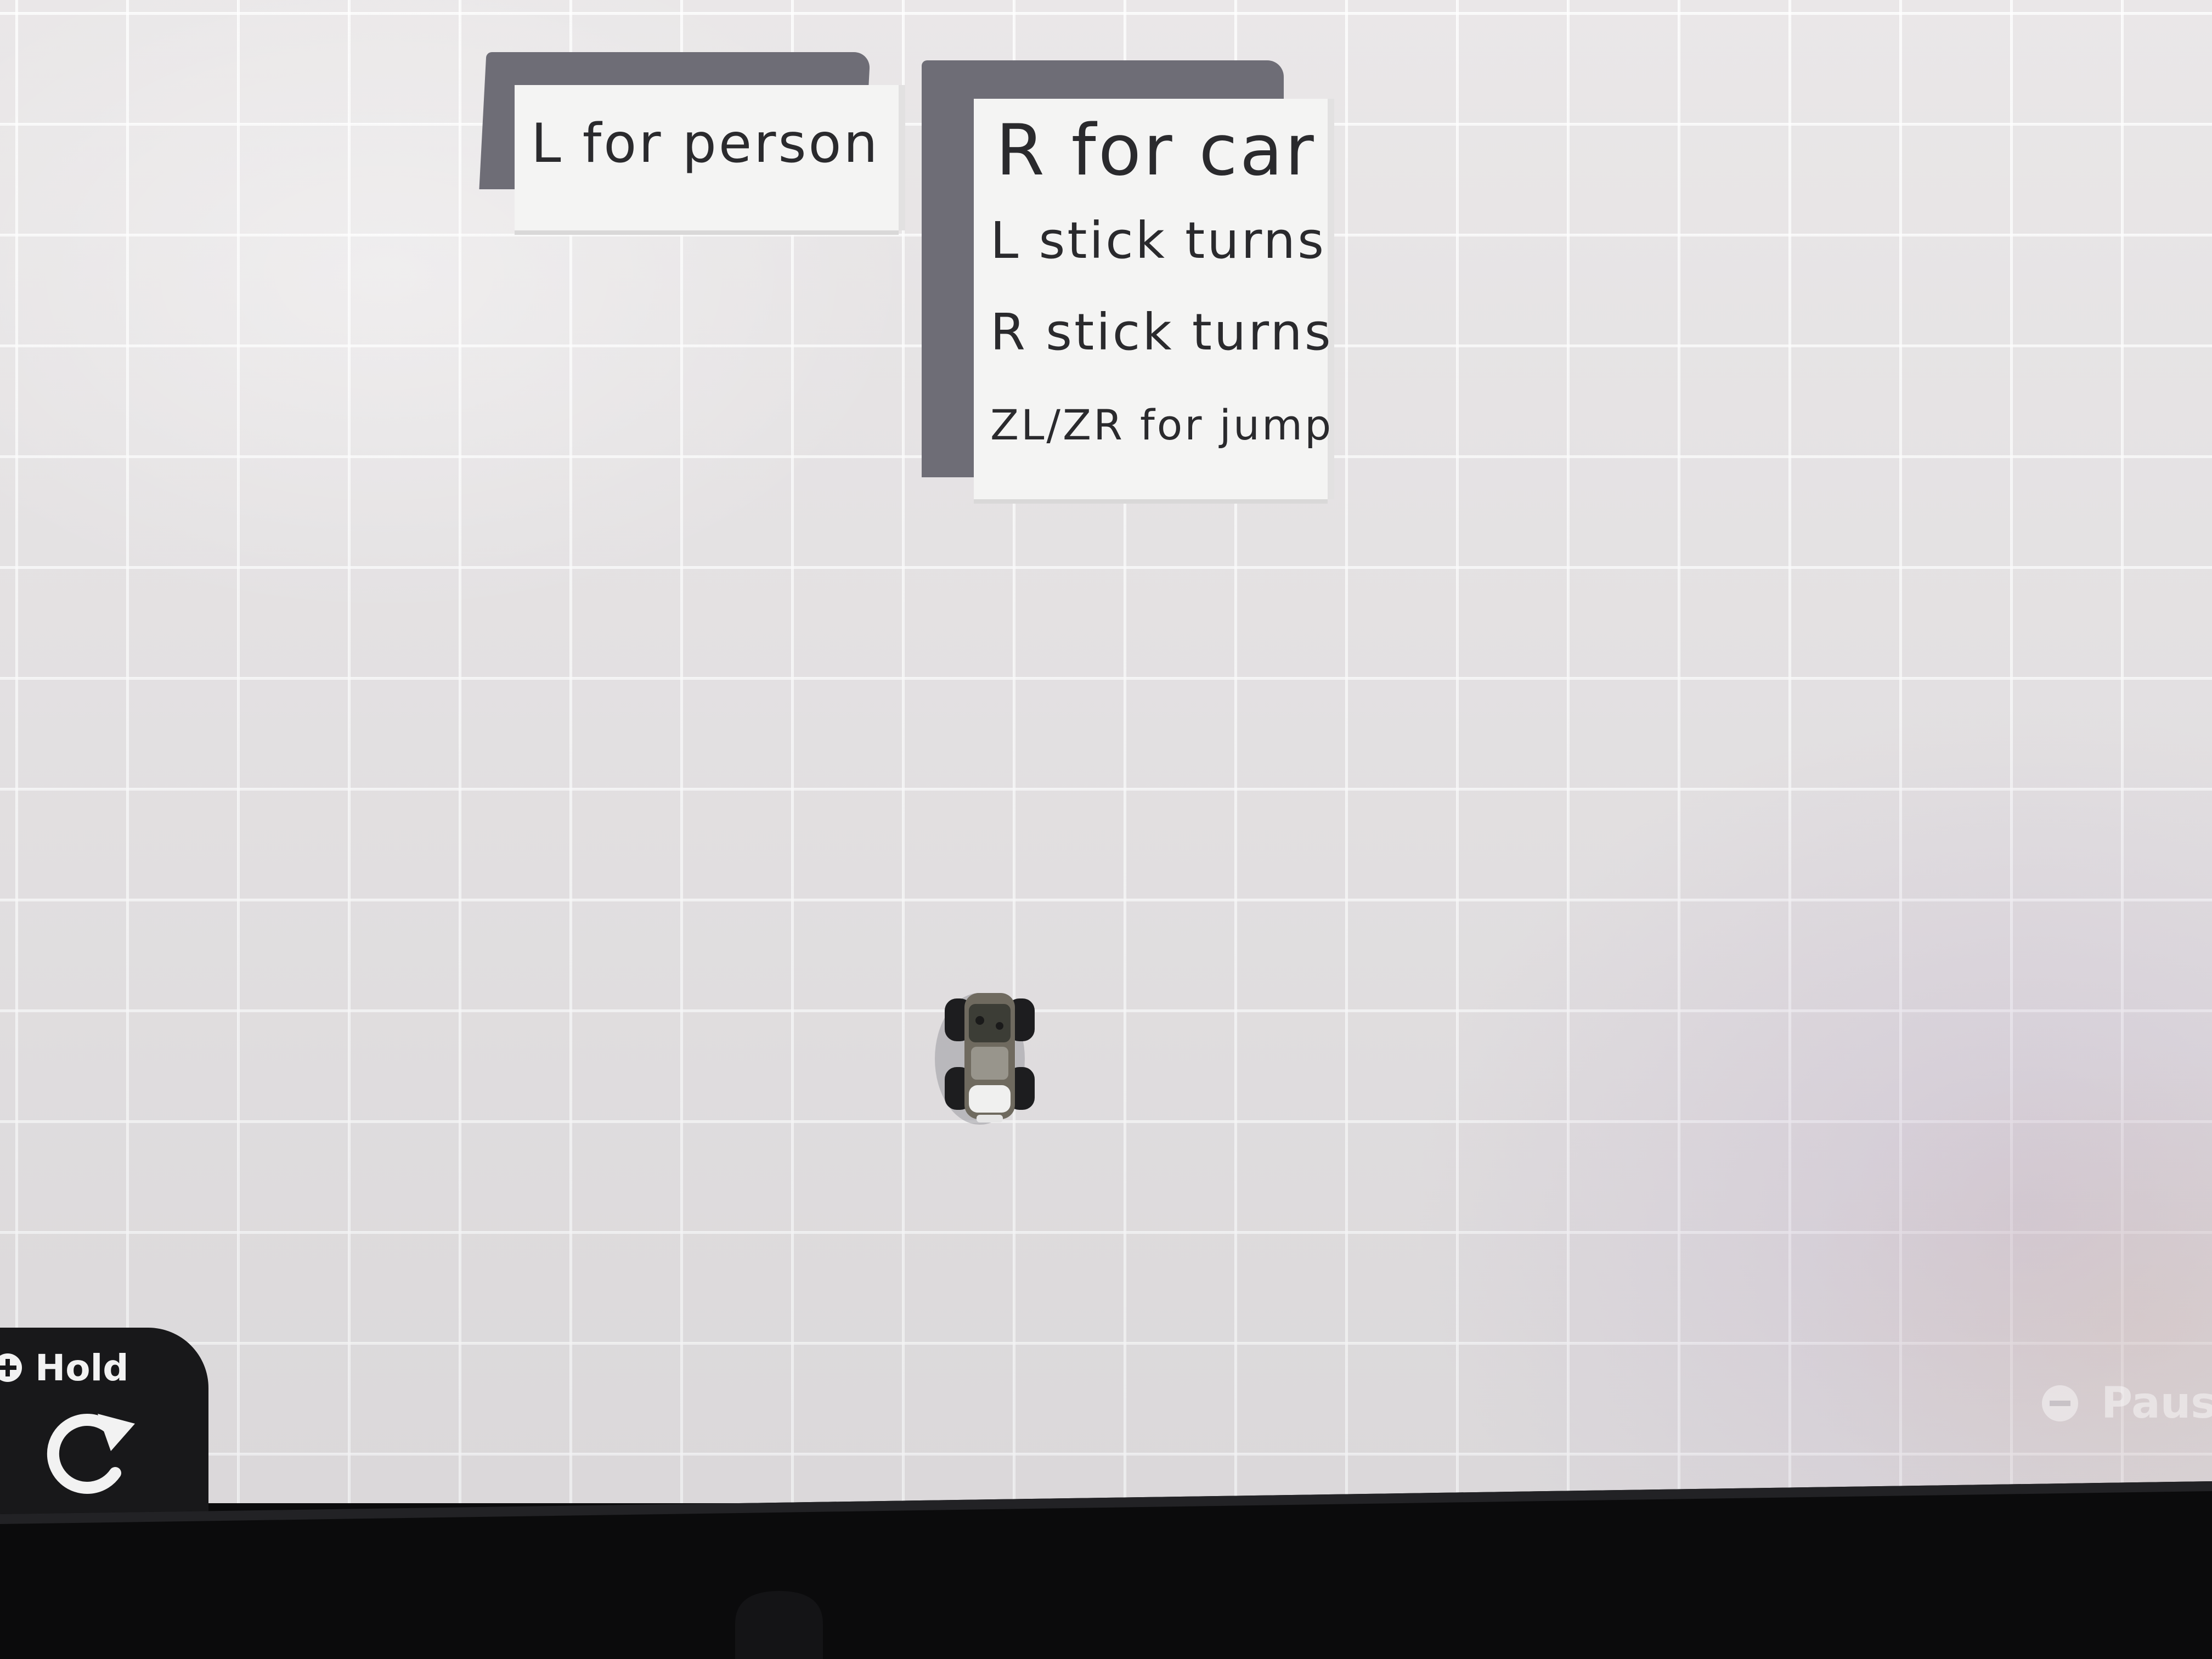 The height and width of the screenshot is (1659, 2212). What do you see at coordinates (1158, 241) in the screenshot?
I see `car-sign-line-1: L stick turns` at bounding box center [1158, 241].